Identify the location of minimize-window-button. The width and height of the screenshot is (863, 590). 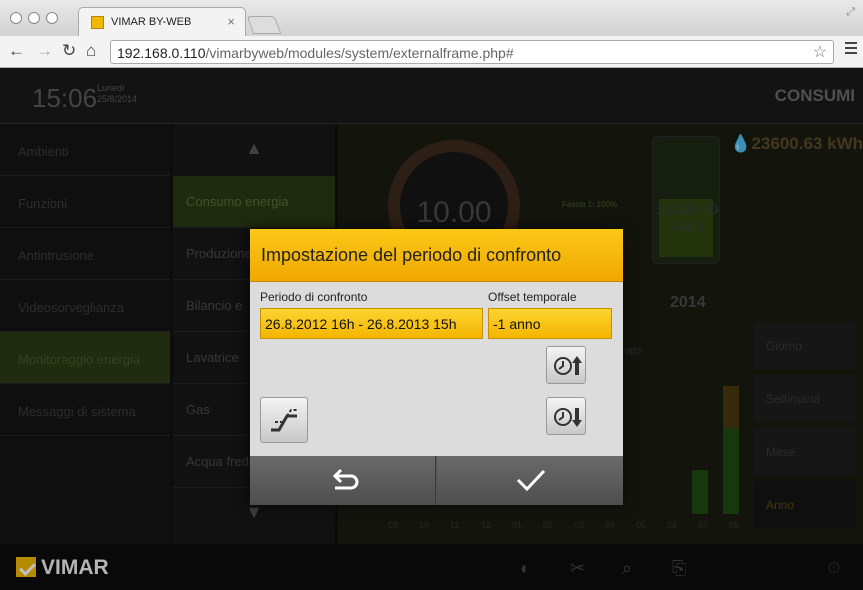
(34, 18).